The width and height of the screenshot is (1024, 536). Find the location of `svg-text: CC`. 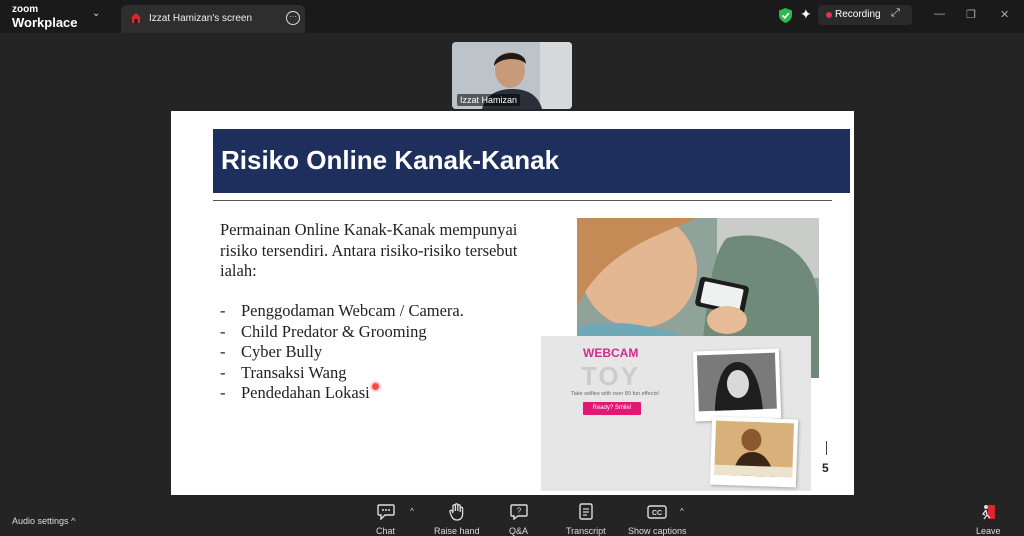

svg-text: CC is located at coordinates (657, 513).